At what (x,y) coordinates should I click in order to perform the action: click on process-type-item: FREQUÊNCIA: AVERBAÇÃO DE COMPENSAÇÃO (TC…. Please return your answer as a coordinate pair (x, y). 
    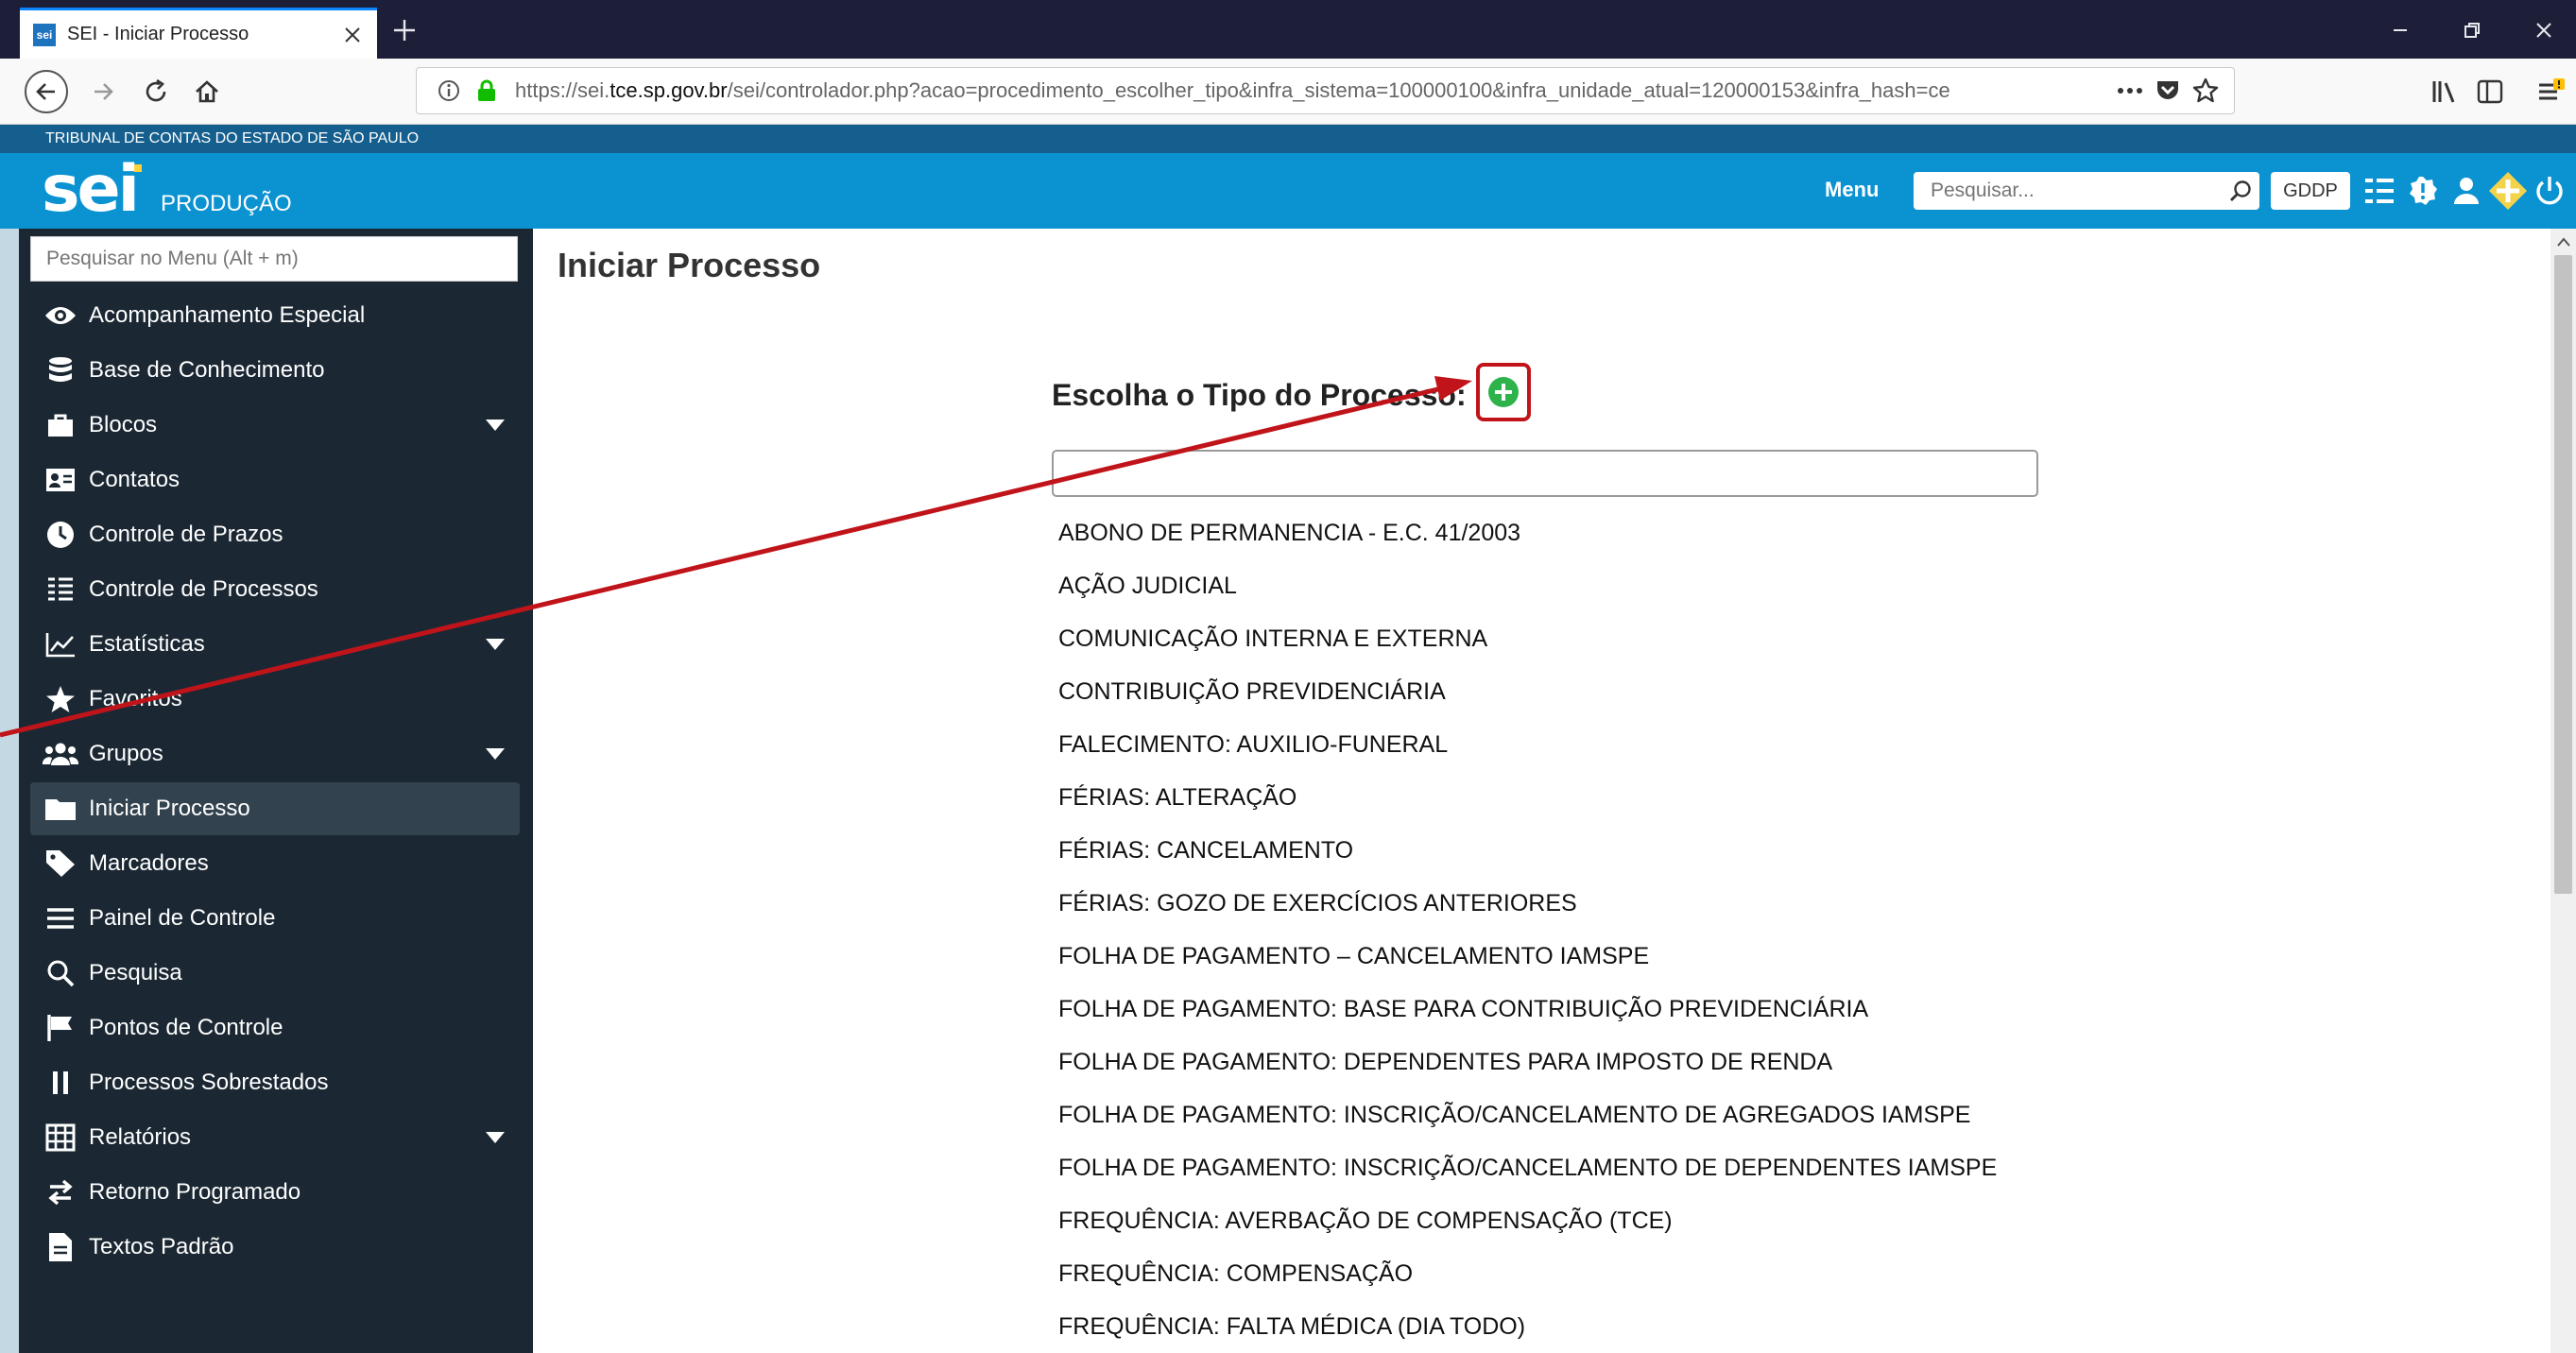
    Looking at the image, I should click on (1365, 1221).